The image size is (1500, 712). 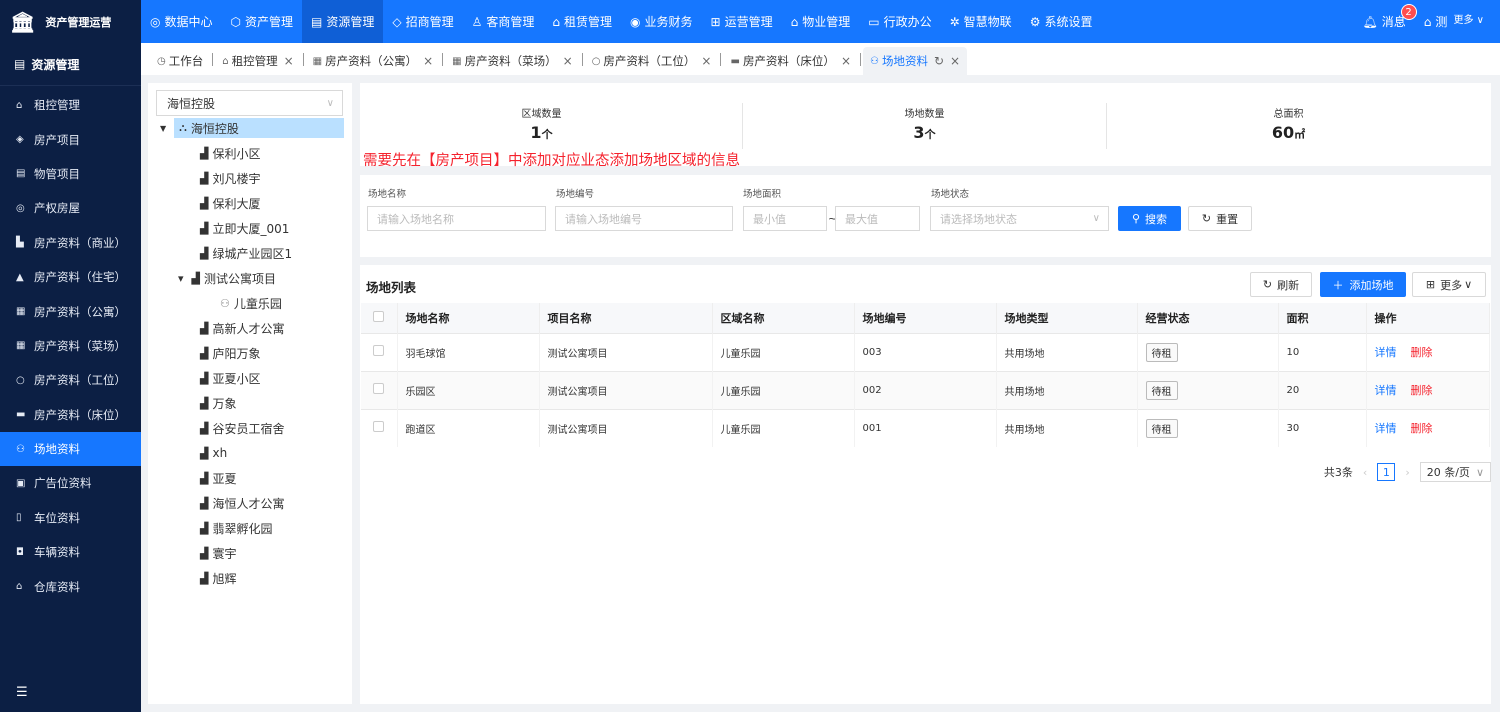 What do you see at coordinates (70, 105) in the screenshot?
I see `sidebar-item: ⌂ 租控管理` at bounding box center [70, 105].